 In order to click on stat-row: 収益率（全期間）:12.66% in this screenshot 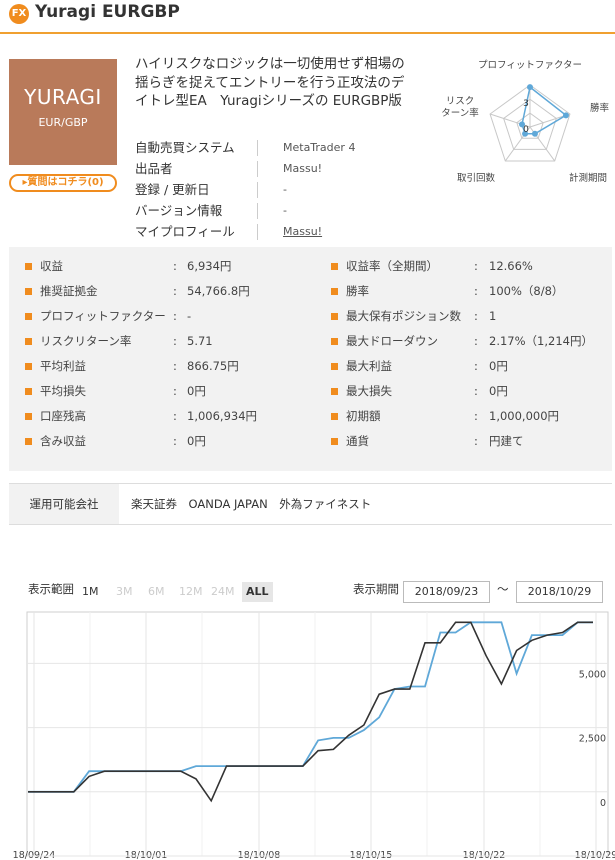, I will do `click(463, 266)`.